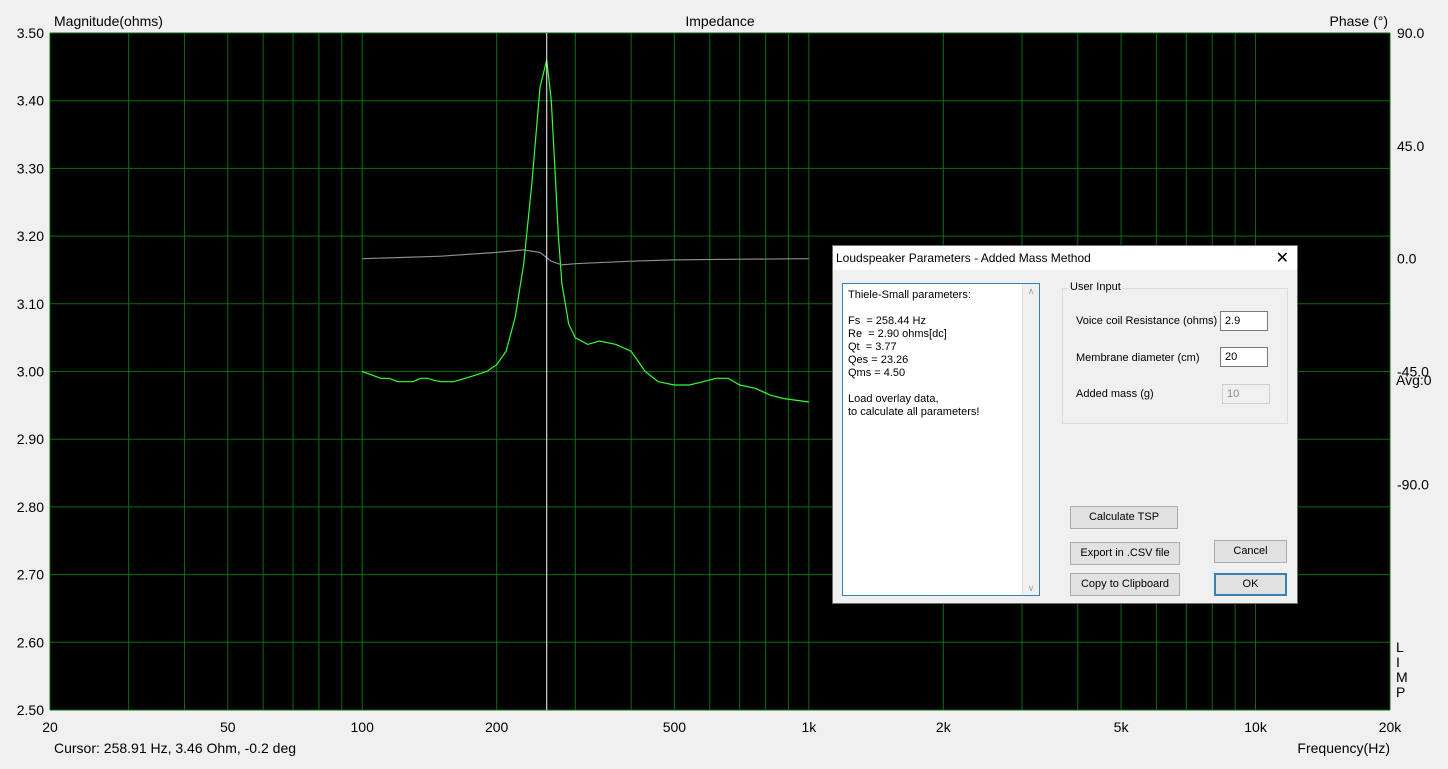 Image resolution: width=1448 pixels, height=769 pixels. I want to click on right-tick-label: 0.0, so click(1407, 259).